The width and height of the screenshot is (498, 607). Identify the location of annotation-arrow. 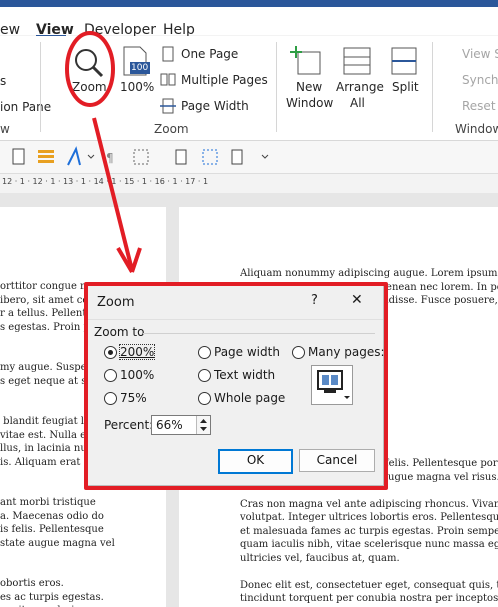
(113, 194).